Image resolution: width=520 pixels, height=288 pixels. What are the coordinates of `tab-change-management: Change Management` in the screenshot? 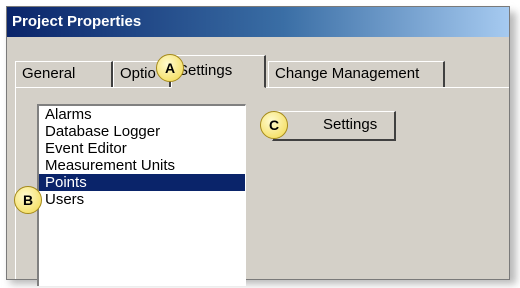 It's located at (356, 74).